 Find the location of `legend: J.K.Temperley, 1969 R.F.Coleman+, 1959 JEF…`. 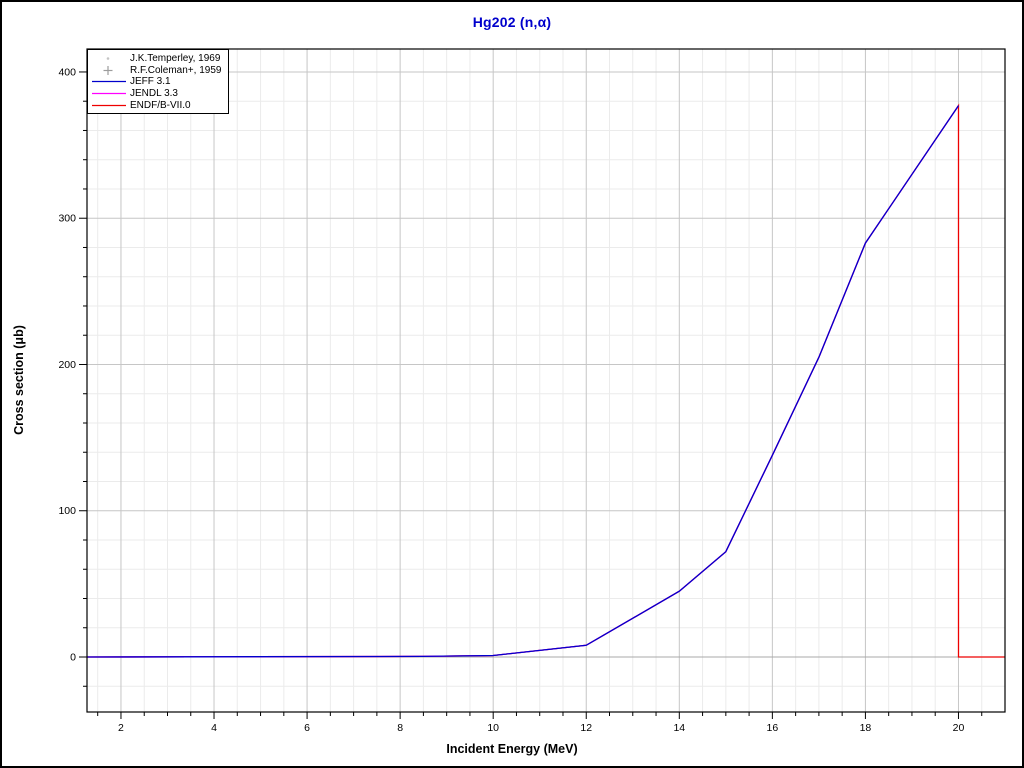

legend: J.K.Temperley, 1969 R.F.Coleman+, 1959 JEF… is located at coordinates (158, 81).